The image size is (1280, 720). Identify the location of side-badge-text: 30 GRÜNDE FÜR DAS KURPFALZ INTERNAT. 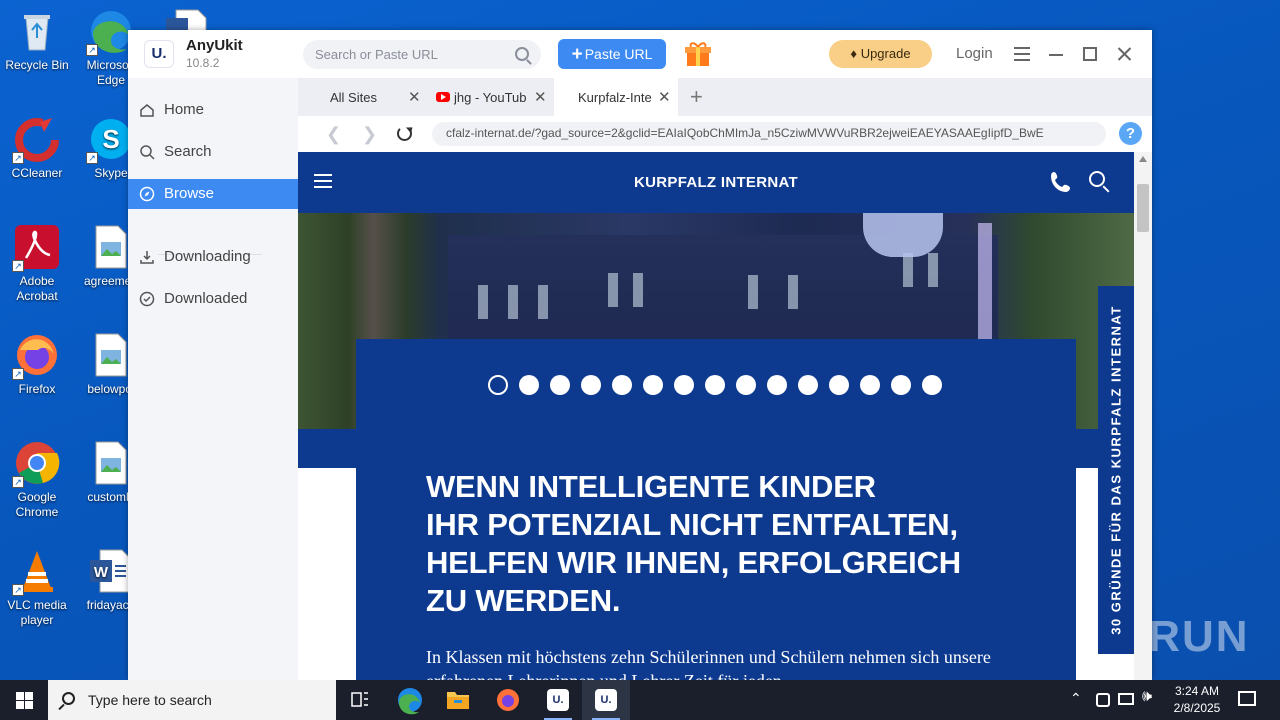
(1116, 470).